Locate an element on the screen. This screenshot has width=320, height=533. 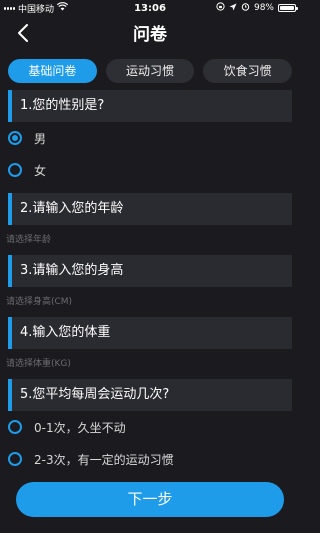
age-select: 请选择年龄 is located at coordinates (150, 240).